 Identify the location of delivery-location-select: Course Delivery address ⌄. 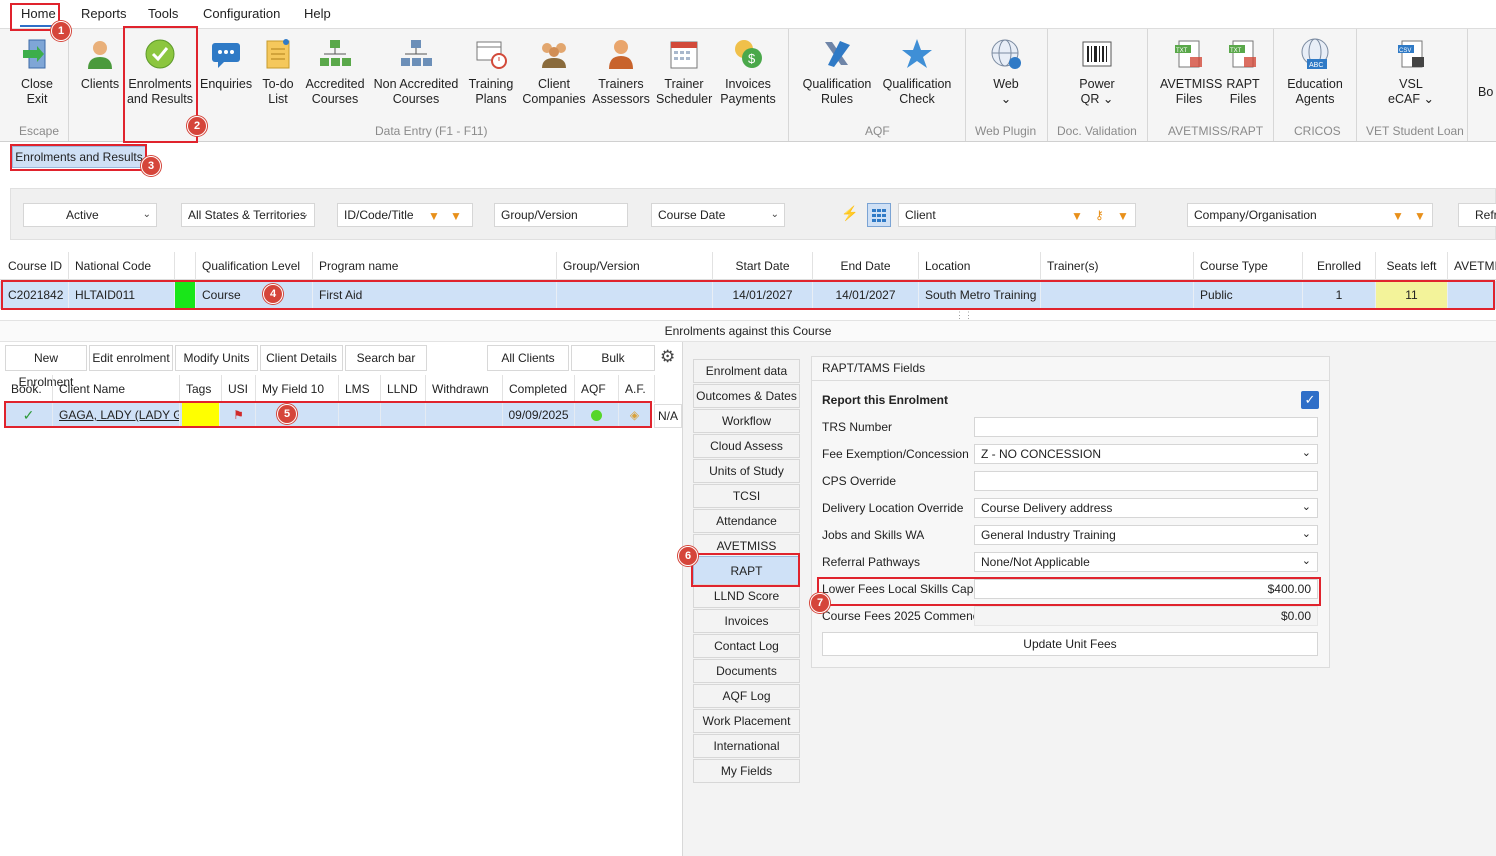
(1146, 508).